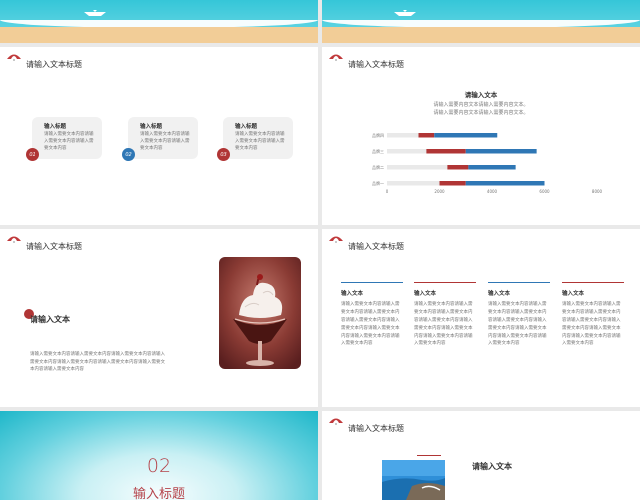 This screenshot has width=640, height=500. What do you see at coordinates (481, 455) in the screenshot?
I see `slide-thumbnail-beach-photo: 请输入文本标题 请输入文本` at bounding box center [481, 455].